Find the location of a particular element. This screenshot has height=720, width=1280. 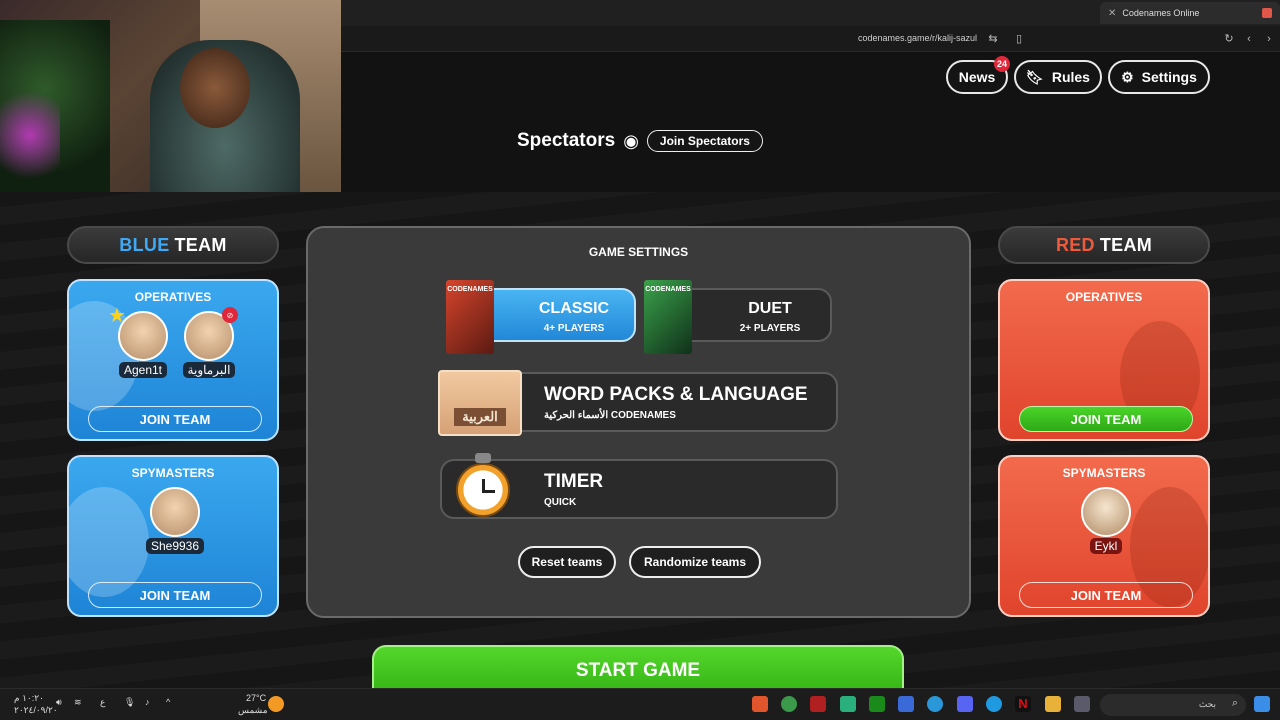

blue-spymasters-panel: SPYMASTERS She9936 JOIN TEAM is located at coordinates (173, 536).